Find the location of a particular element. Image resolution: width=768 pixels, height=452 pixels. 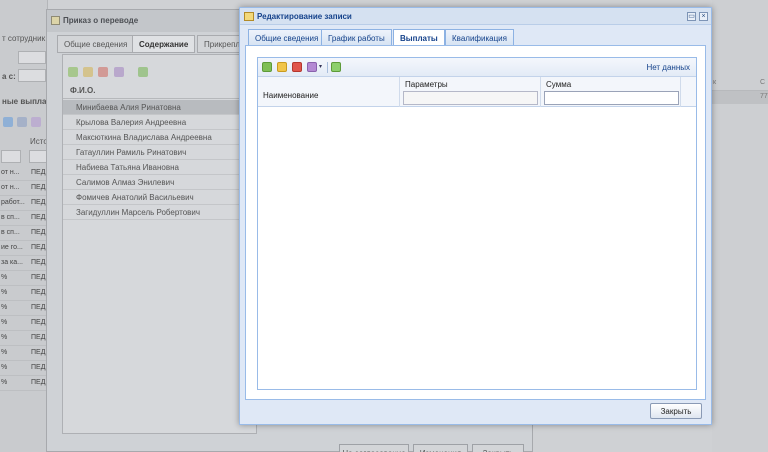

person-row: Крылова Валерия Андреевна is located at coordinates (159, 122).